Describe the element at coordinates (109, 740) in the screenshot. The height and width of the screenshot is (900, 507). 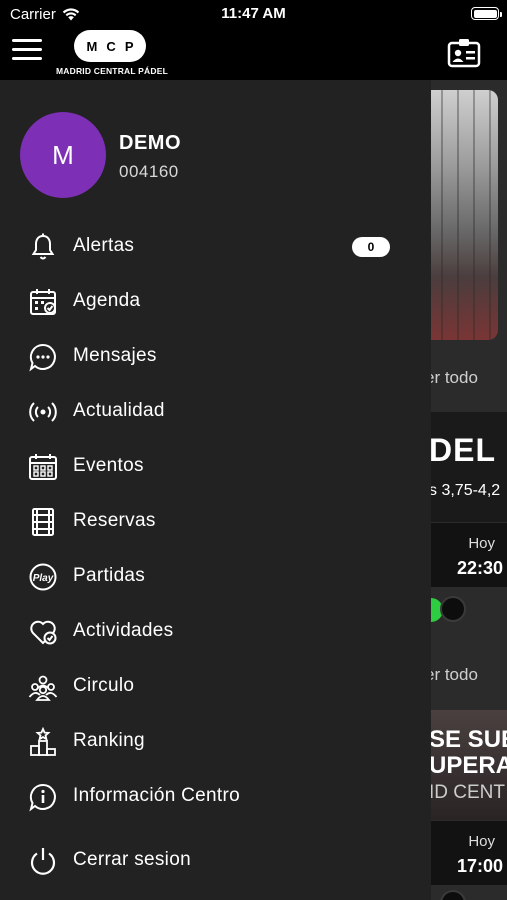
I see `menu-label: Ranking` at that location.